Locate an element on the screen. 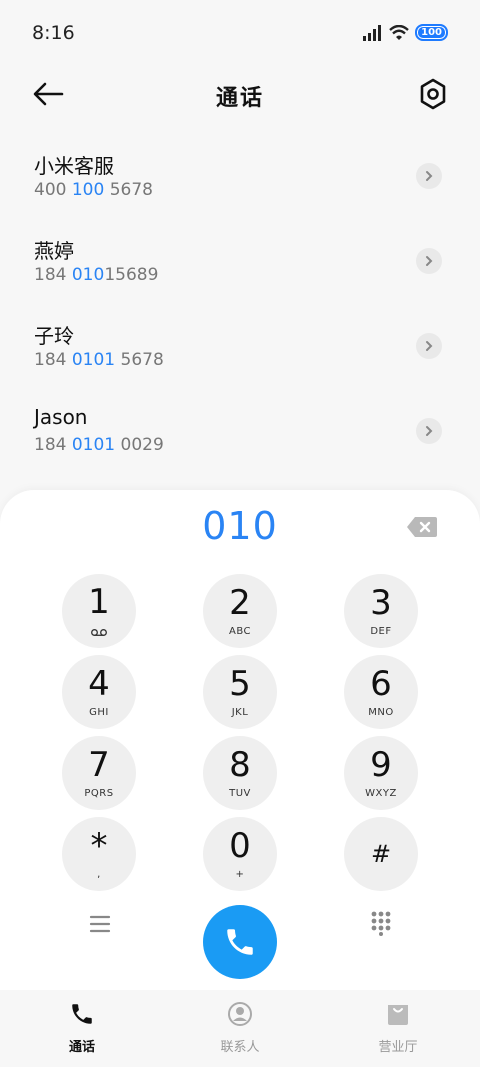  list-item: 小米客服 400 100 5678 is located at coordinates (240, 182).